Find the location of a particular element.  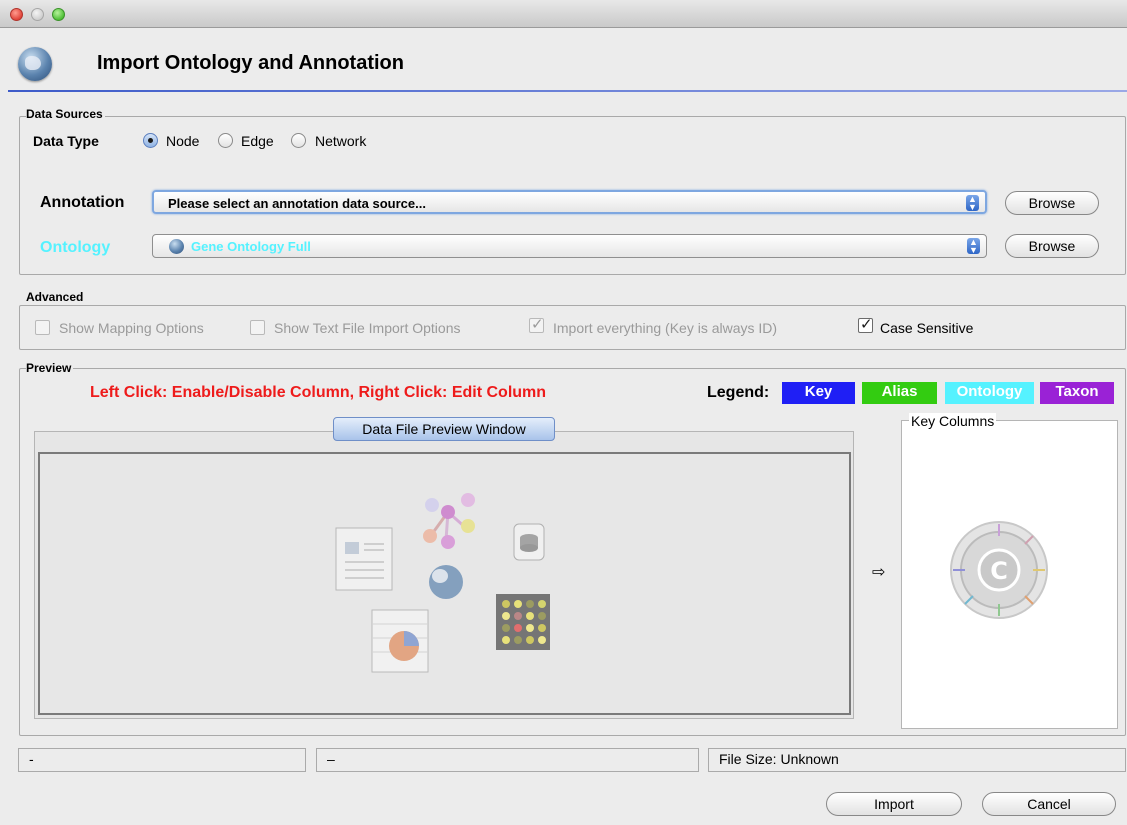

ontology-label: Ontology is located at coordinates (75, 247).